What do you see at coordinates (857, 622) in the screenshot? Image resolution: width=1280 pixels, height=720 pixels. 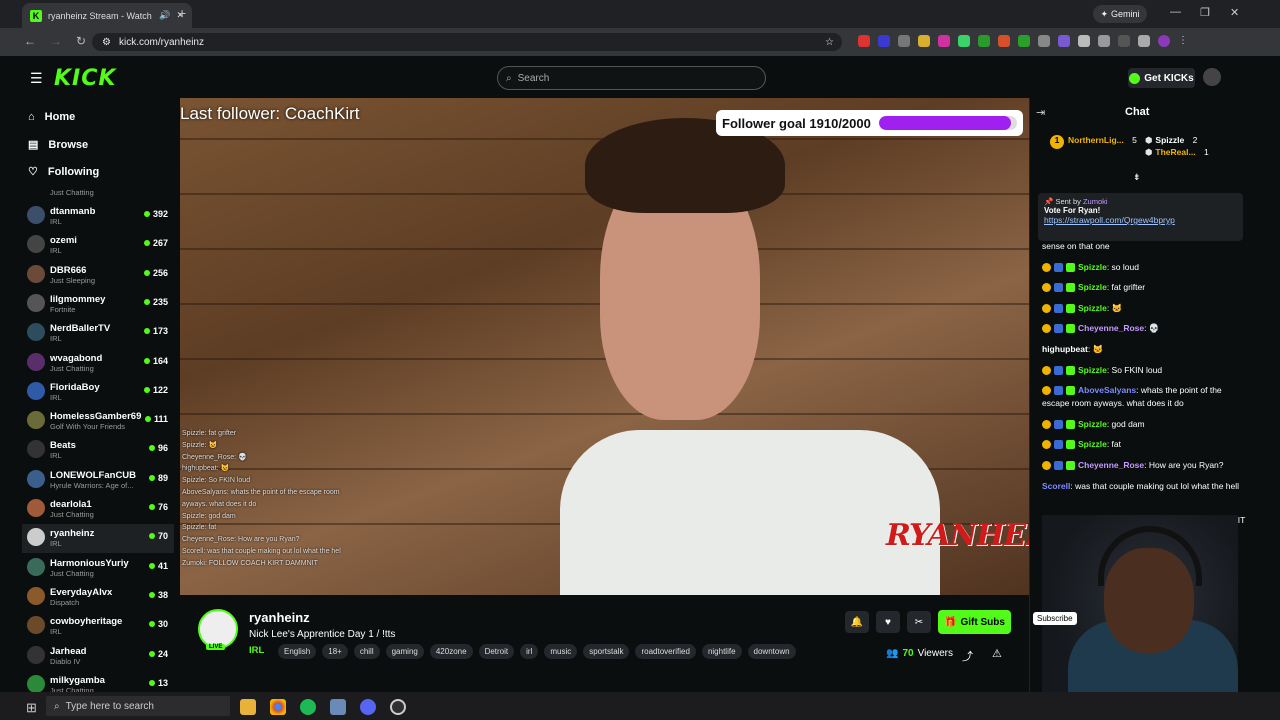 I see `notification-bell-button: 🔔` at bounding box center [857, 622].